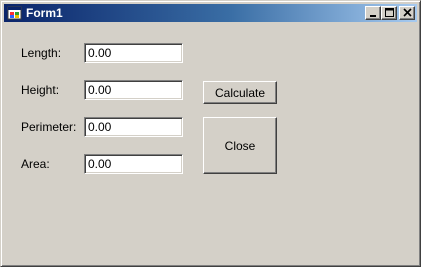 The image size is (421, 267). What do you see at coordinates (35, 164) in the screenshot?
I see `area-label: Area:` at bounding box center [35, 164].